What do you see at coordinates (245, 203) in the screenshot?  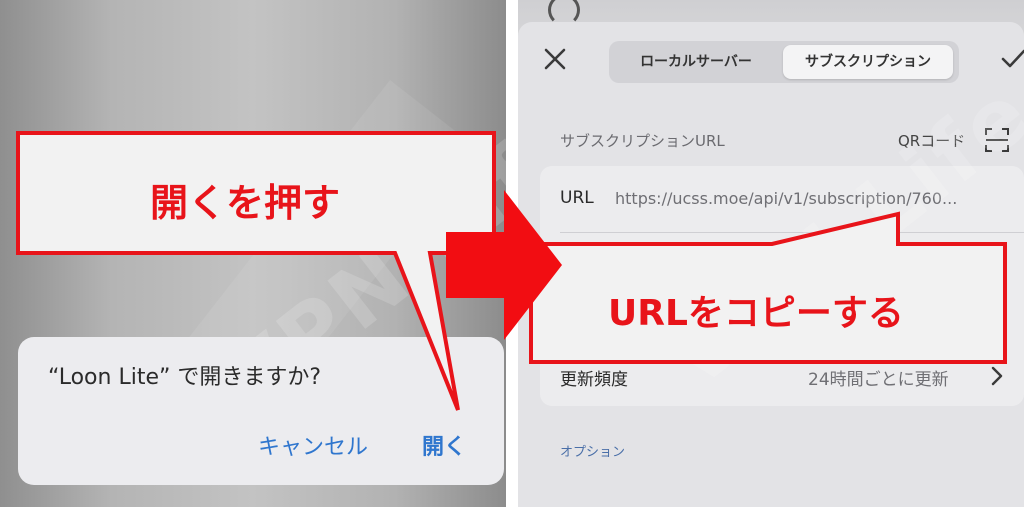 I see `callout-text-left: 開くを押す` at bounding box center [245, 203].